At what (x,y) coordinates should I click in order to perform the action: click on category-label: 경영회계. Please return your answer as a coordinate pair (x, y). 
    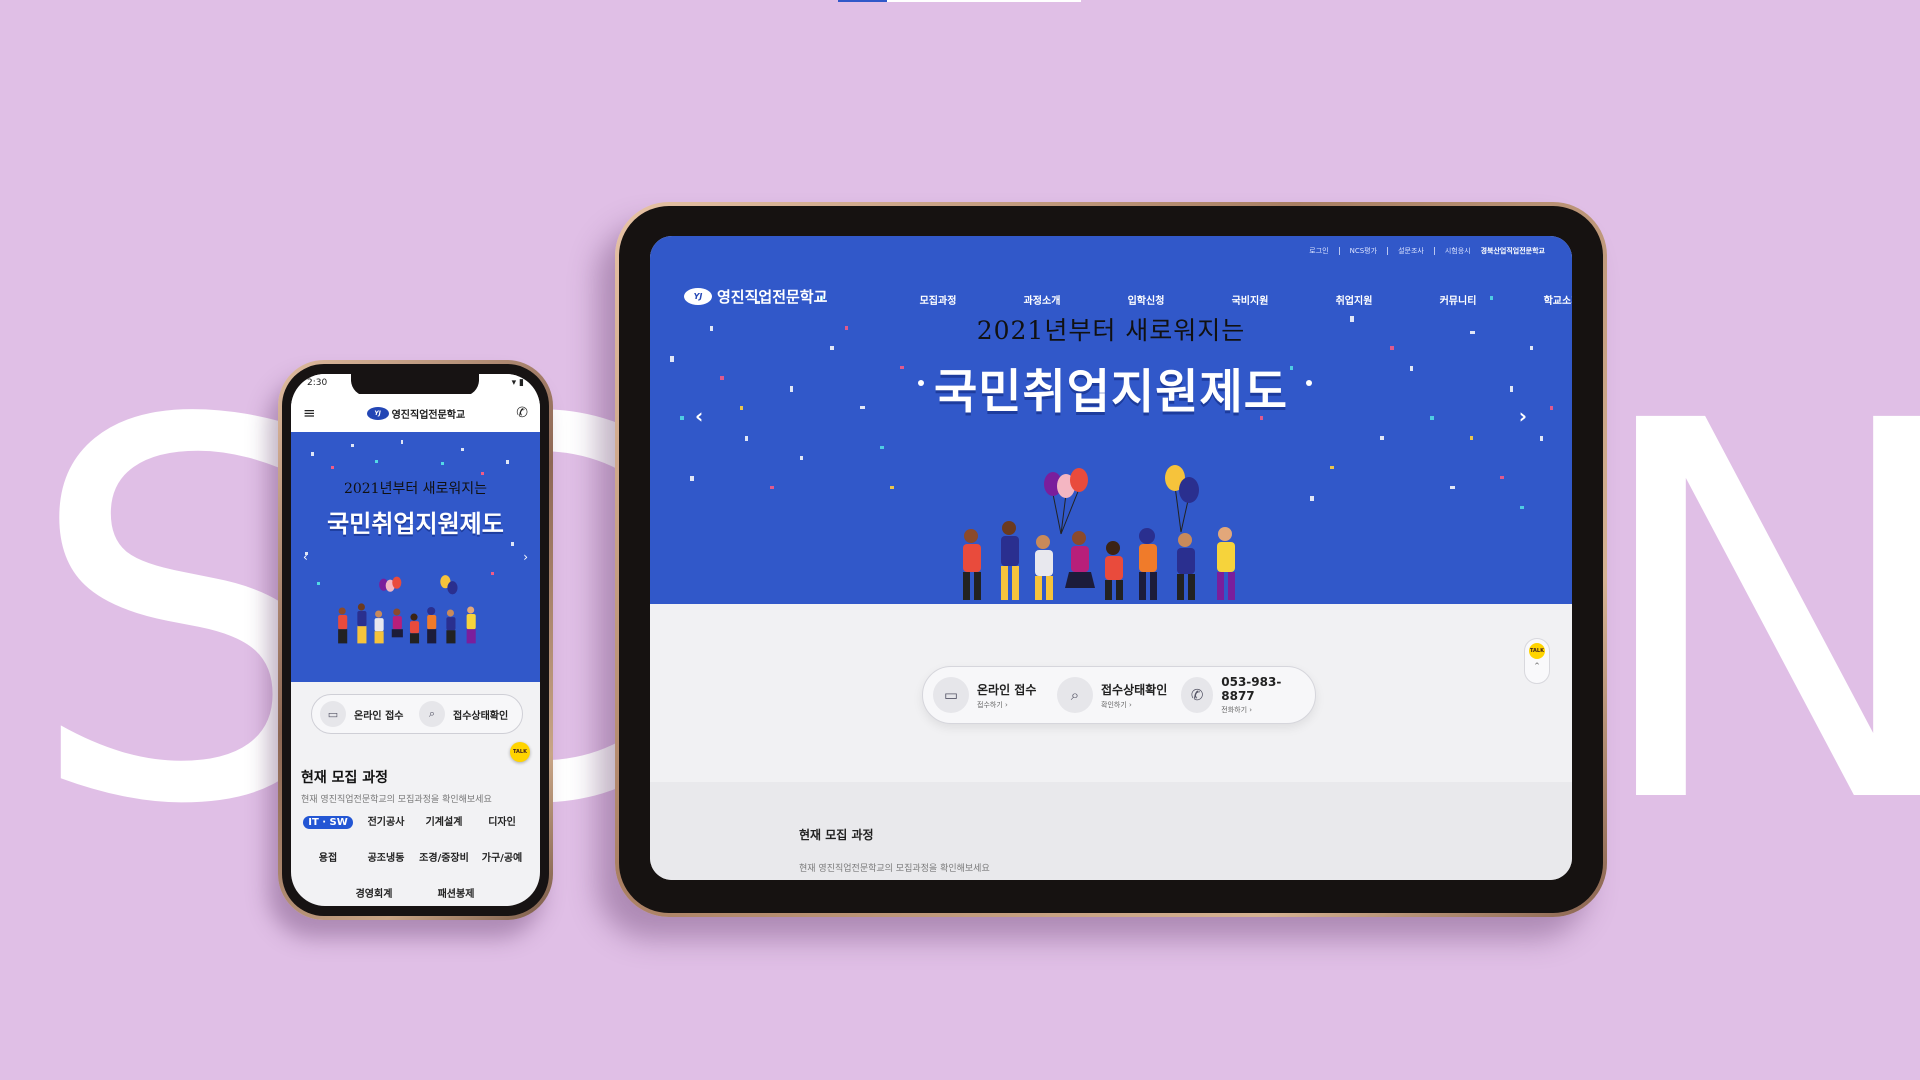
    Looking at the image, I should click on (374, 894).